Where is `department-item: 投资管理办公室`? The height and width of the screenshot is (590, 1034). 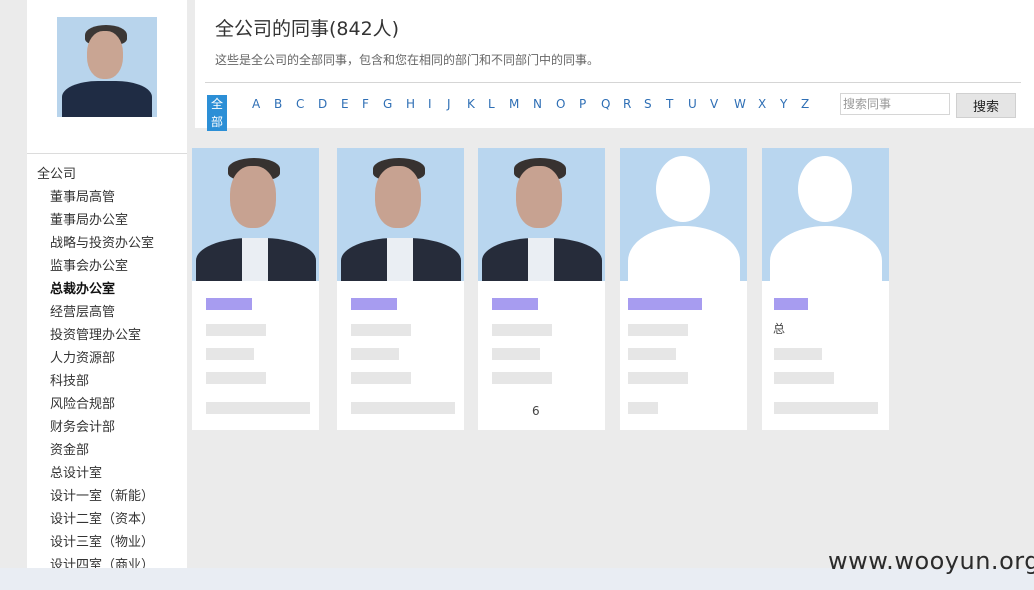
department-item: 投资管理办公室 is located at coordinates (107, 337).